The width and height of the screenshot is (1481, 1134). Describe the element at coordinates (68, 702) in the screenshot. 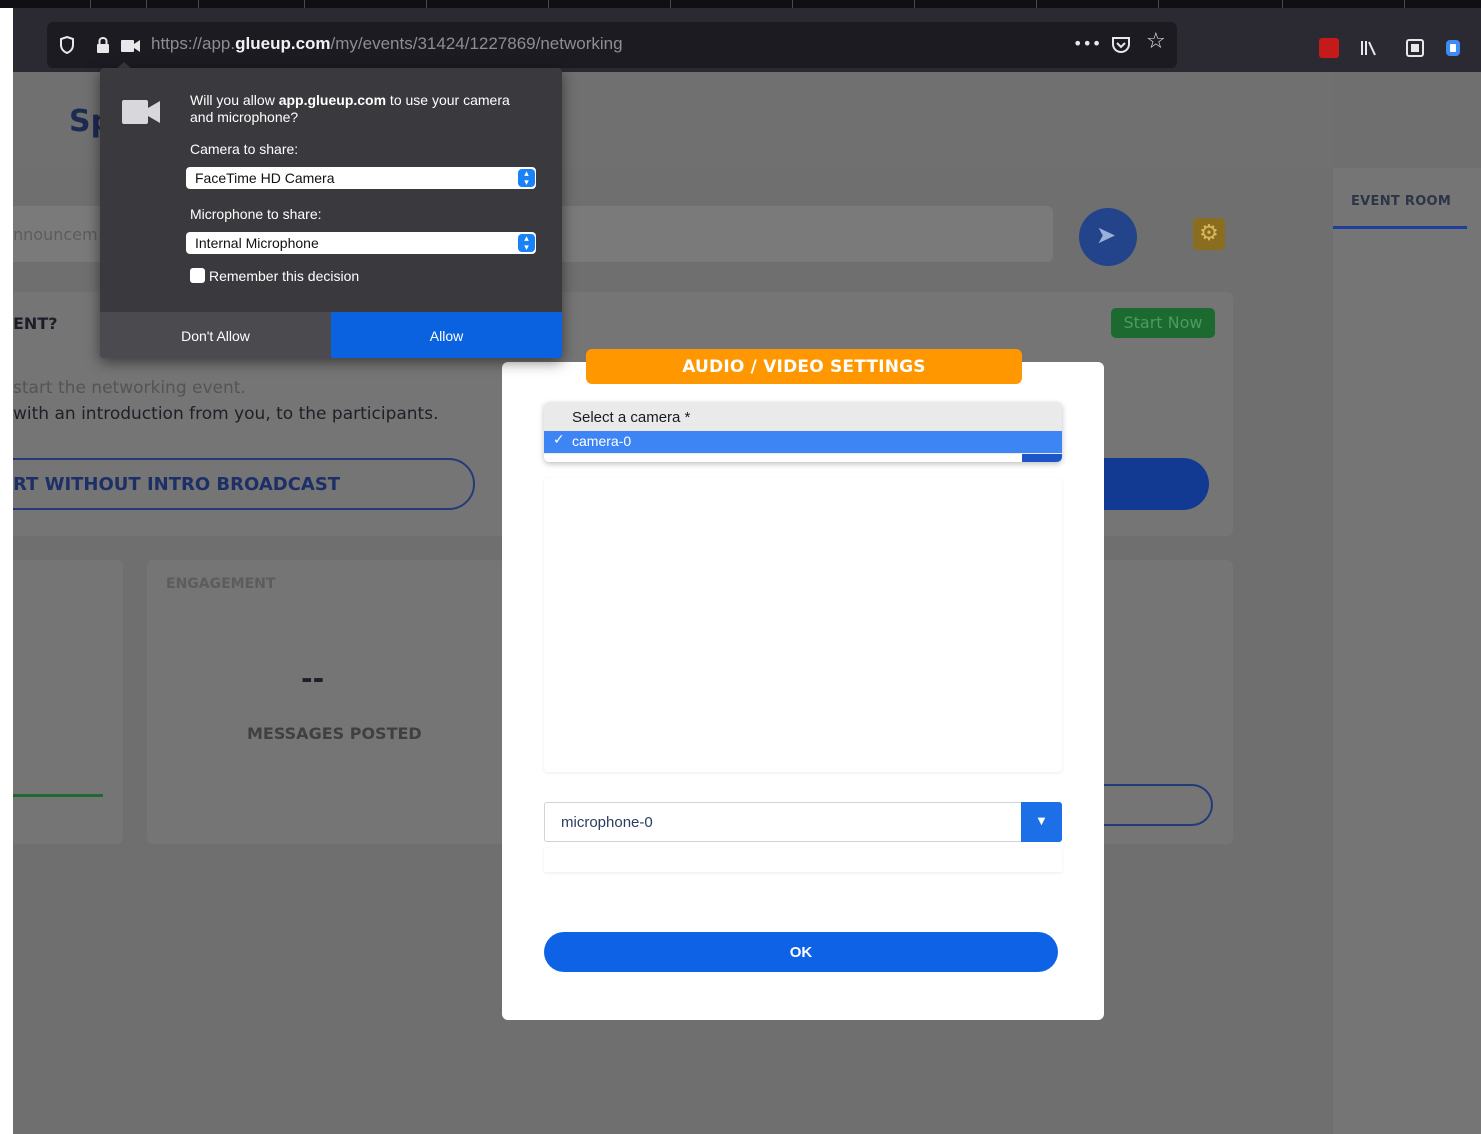

I see `stat-card` at that location.